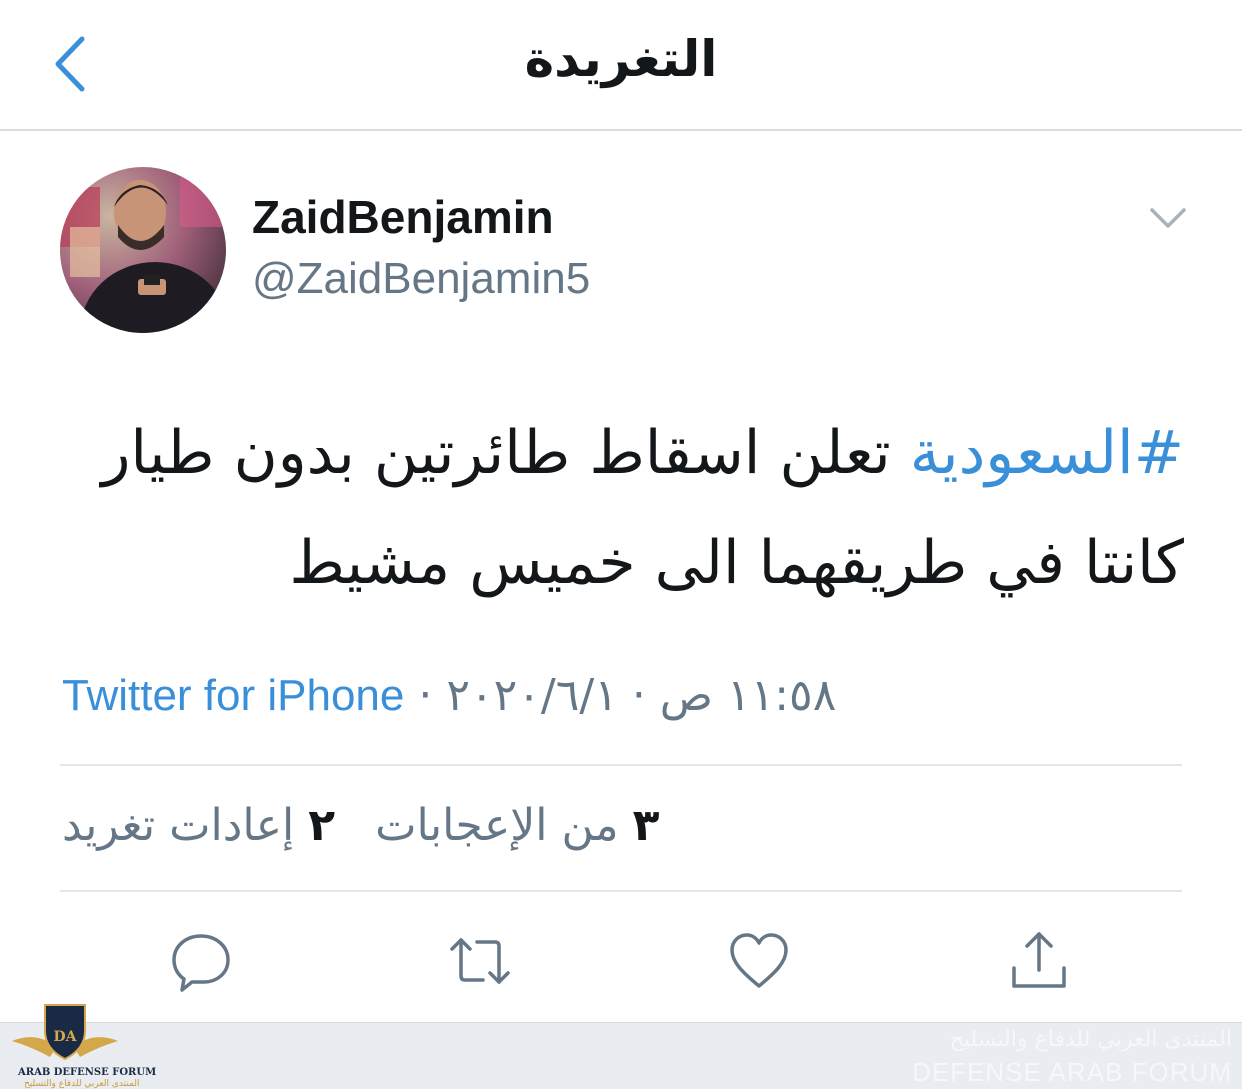 Image resolution: width=1242 pixels, height=1089 pixels. What do you see at coordinates (360, 825) in the screenshot?
I see `tweet-stats: ٢ إعادات تغريد ٣ من الإعجابات` at bounding box center [360, 825].